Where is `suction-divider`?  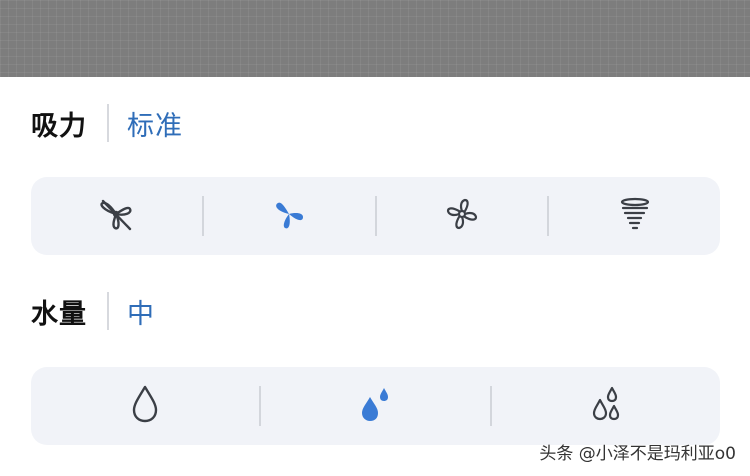 suction-divider is located at coordinates (108, 123).